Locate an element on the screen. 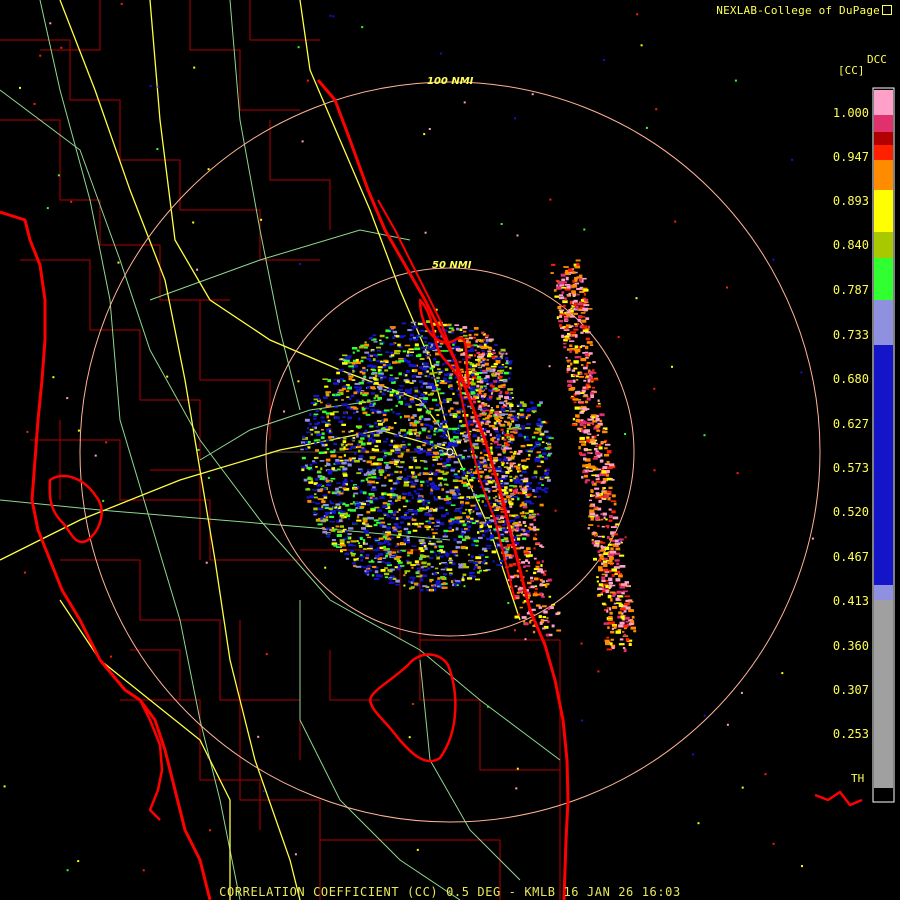 This screenshot has width=900, height=900. legend-label: 0.253 is located at coordinates (850, 734).